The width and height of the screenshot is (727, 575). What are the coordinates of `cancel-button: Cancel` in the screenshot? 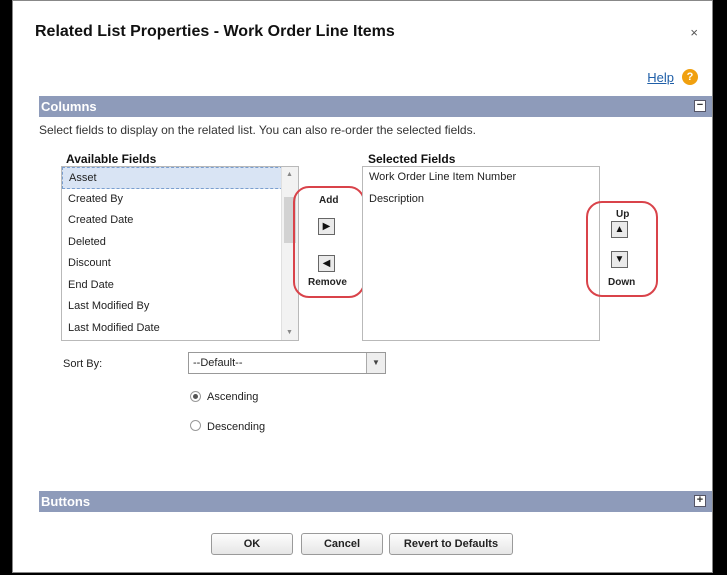 It's located at (342, 544).